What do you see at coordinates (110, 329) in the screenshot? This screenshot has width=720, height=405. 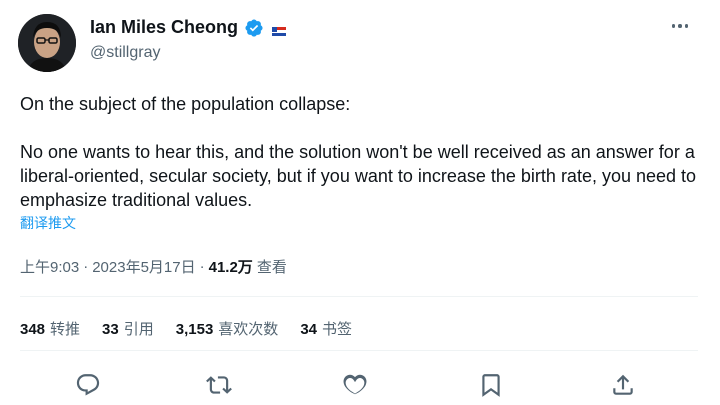 I see `quotes-count: 33` at bounding box center [110, 329].